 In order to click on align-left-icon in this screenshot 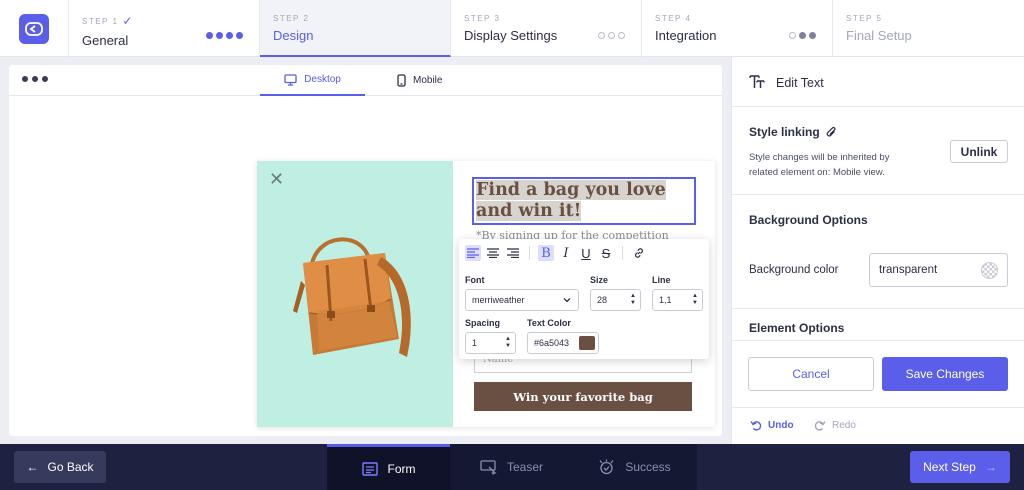, I will do `click(473, 253)`.